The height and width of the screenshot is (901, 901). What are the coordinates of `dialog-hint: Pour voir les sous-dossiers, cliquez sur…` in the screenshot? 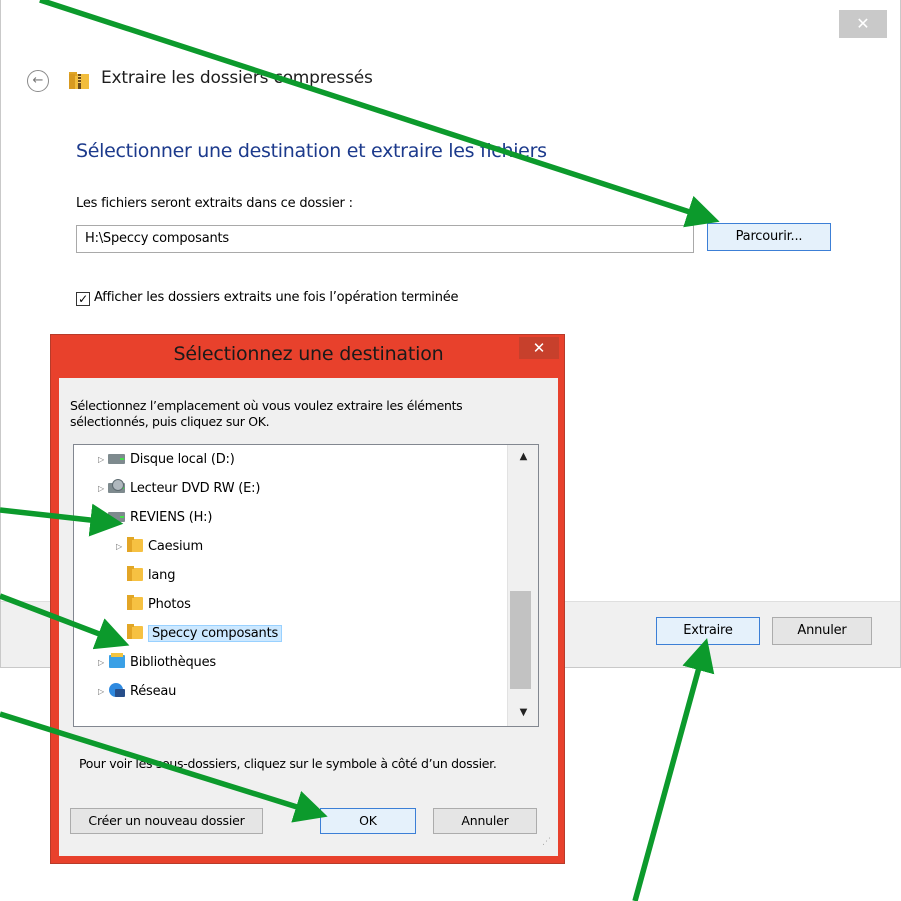 It's located at (288, 763).